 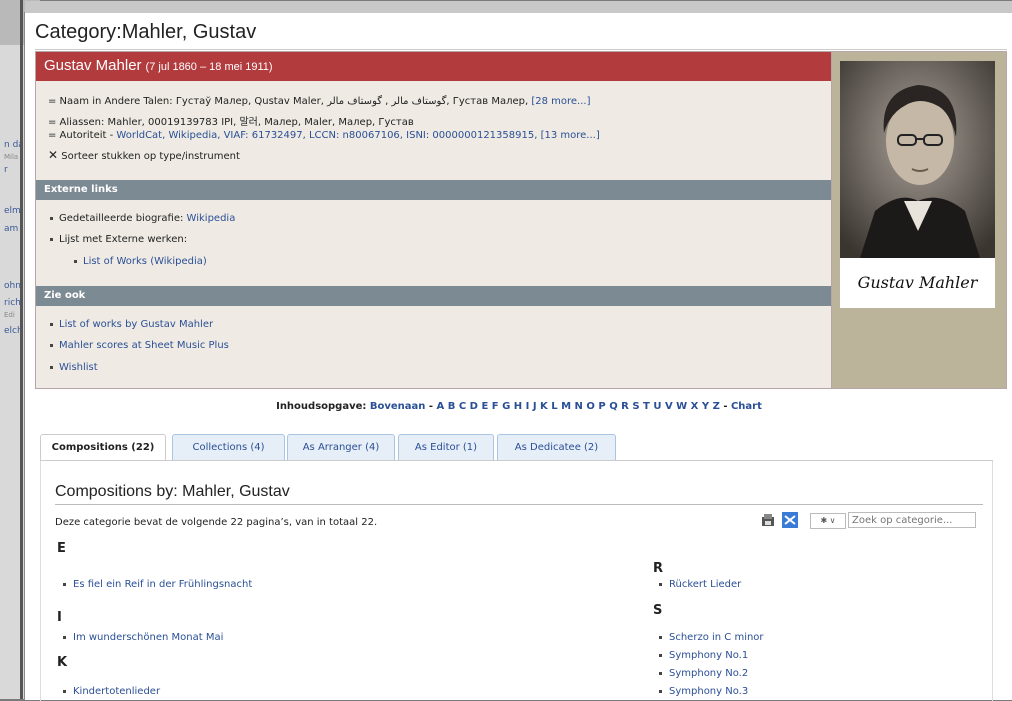 What do you see at coordinates (658, 610) in the screenshot?
I see `section-letter: S` at bounding box center [658, 610].